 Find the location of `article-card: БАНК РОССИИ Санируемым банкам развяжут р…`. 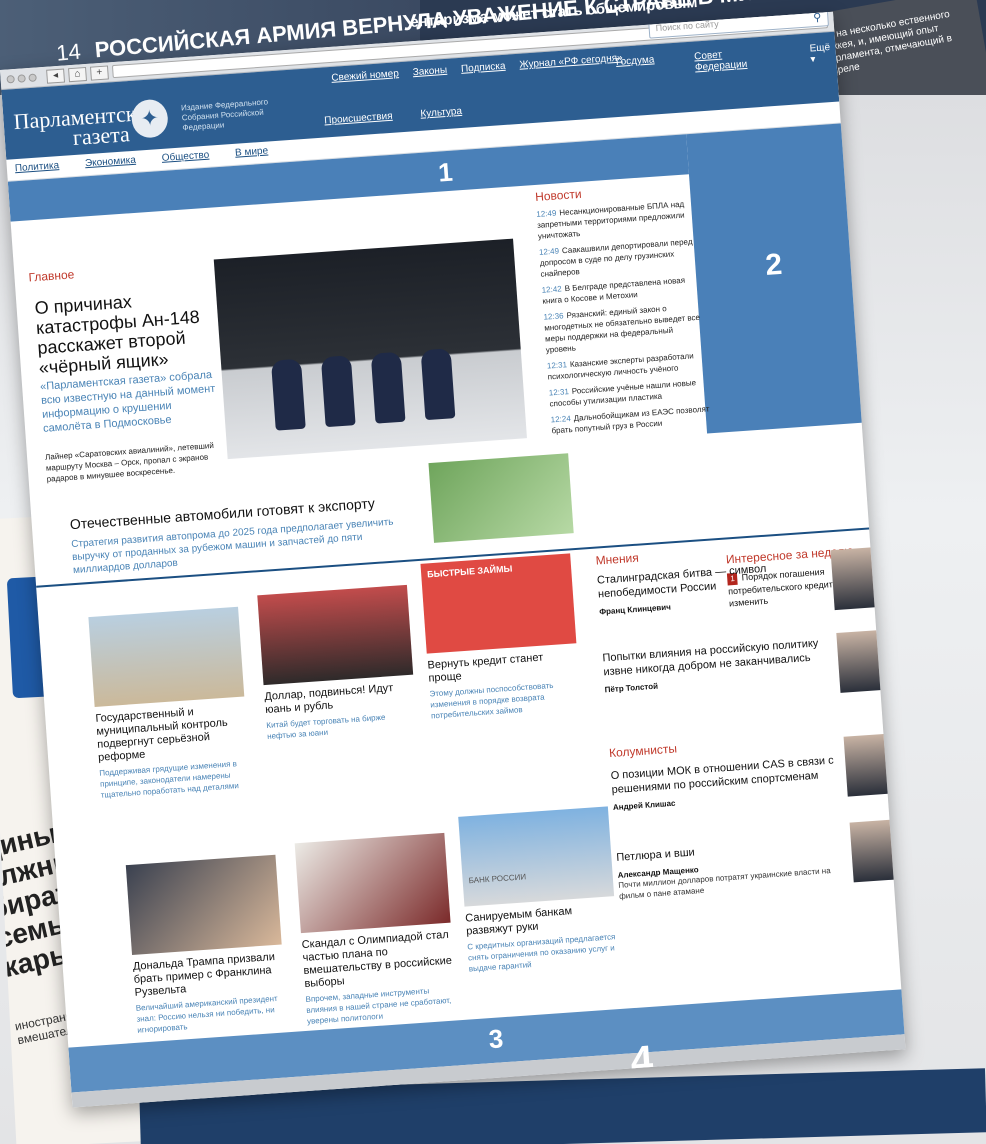

article-card: БАНК РОССИИ Санируемым банкам развяжут р… is located at coordinates (538, 890).